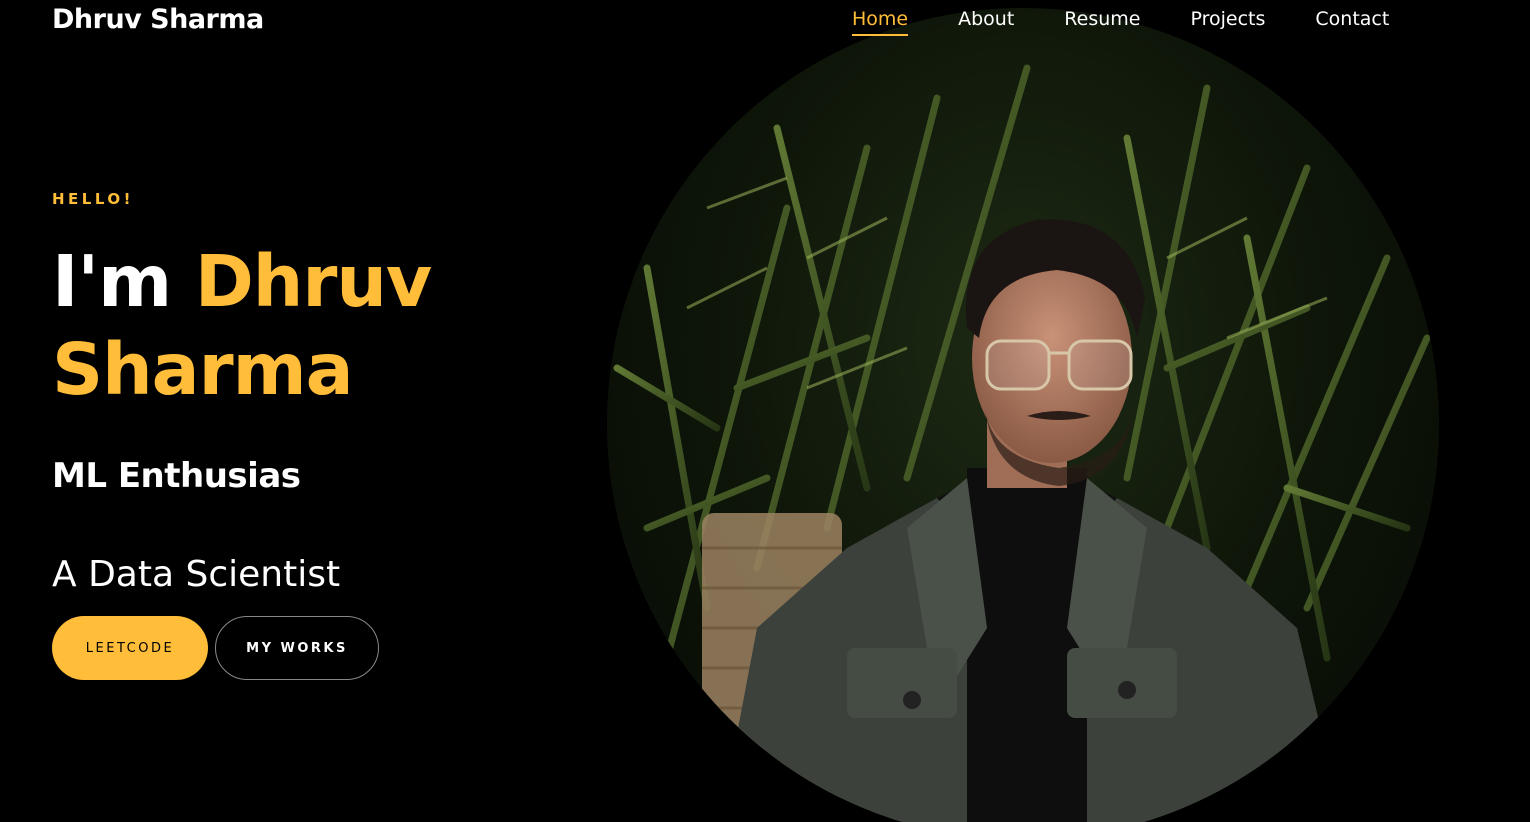 The width and height of the screenshot is (1530, 822). Describe the element at coordinates (158, 19) in the screenshot. I see `brand-logo: Dhruv Sharma` at that location.